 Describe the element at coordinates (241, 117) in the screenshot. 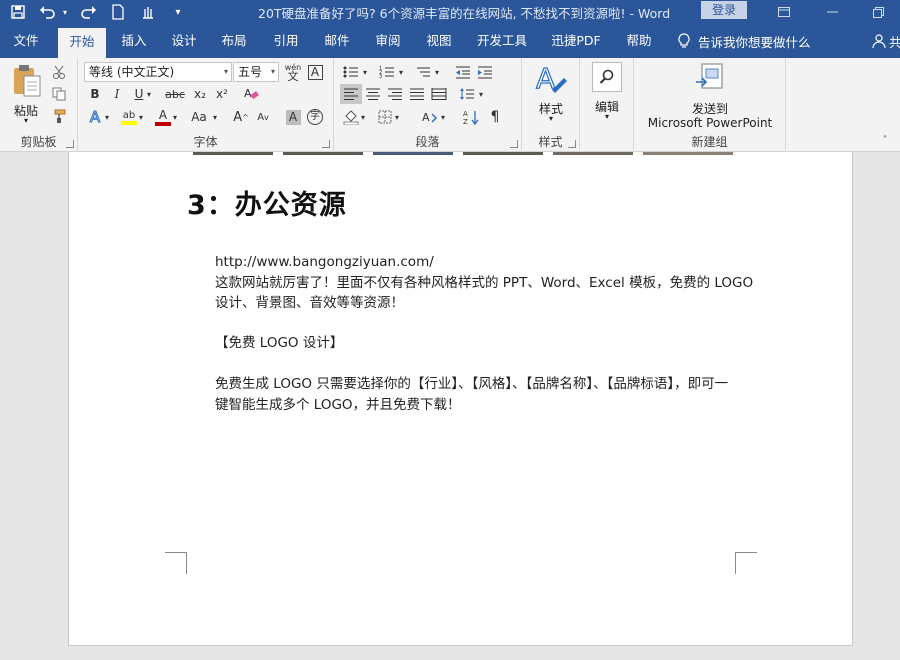

I see `grow-font-button: A ^` at that location.